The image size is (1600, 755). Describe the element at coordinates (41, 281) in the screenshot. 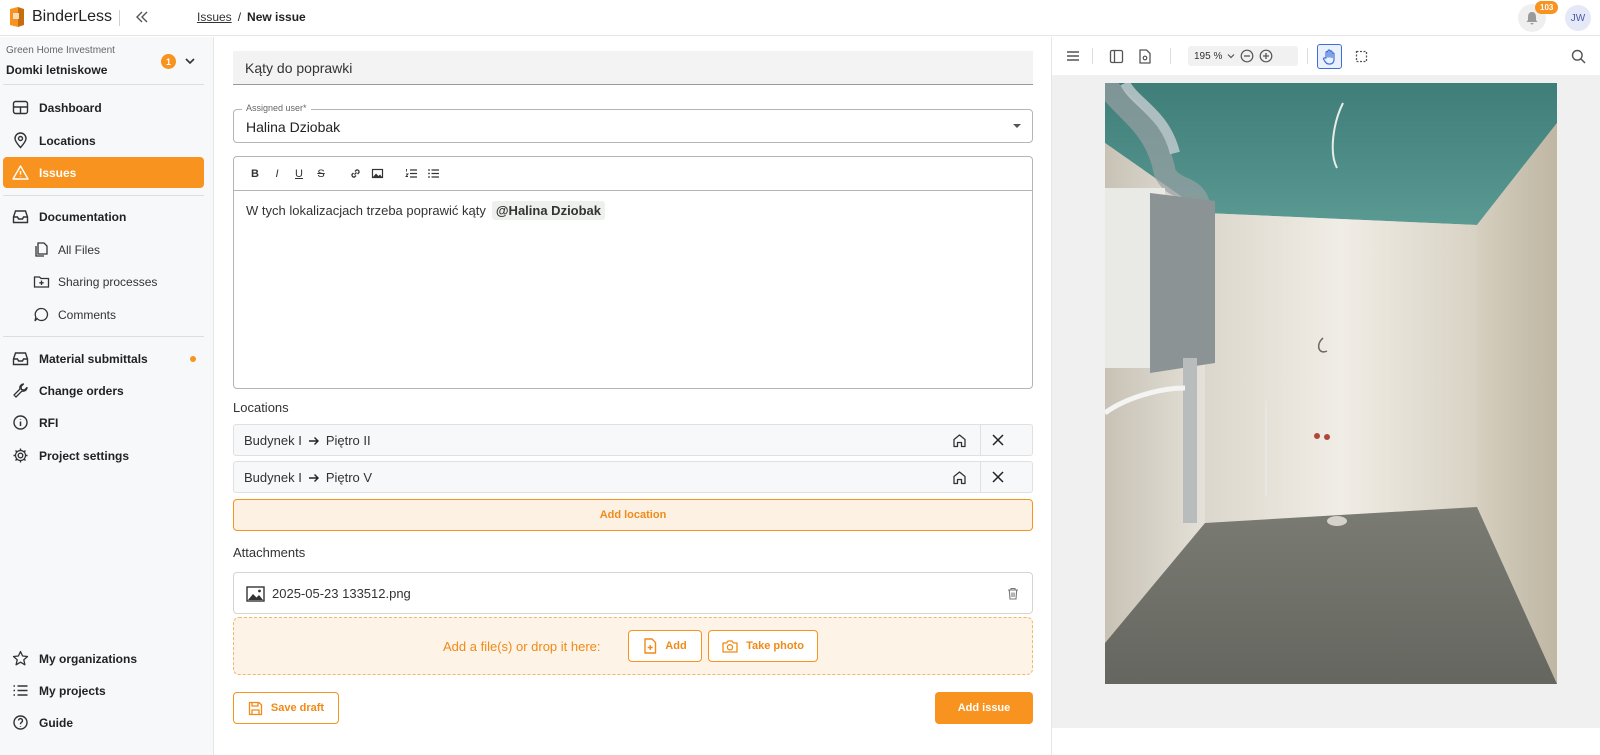

I see `folder-plus-icon` at that location.